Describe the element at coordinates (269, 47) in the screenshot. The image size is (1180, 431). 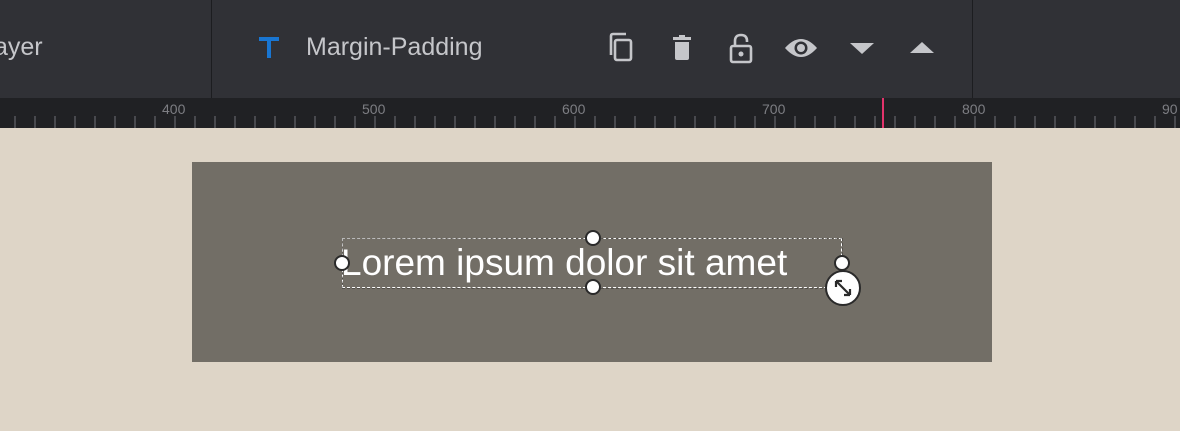
I see `text-type-icon` at that location.